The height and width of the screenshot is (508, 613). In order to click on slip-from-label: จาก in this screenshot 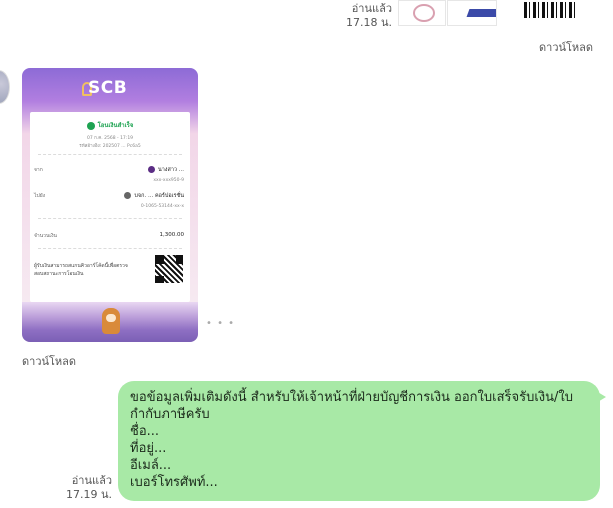, I will do `click(38, 170)`.